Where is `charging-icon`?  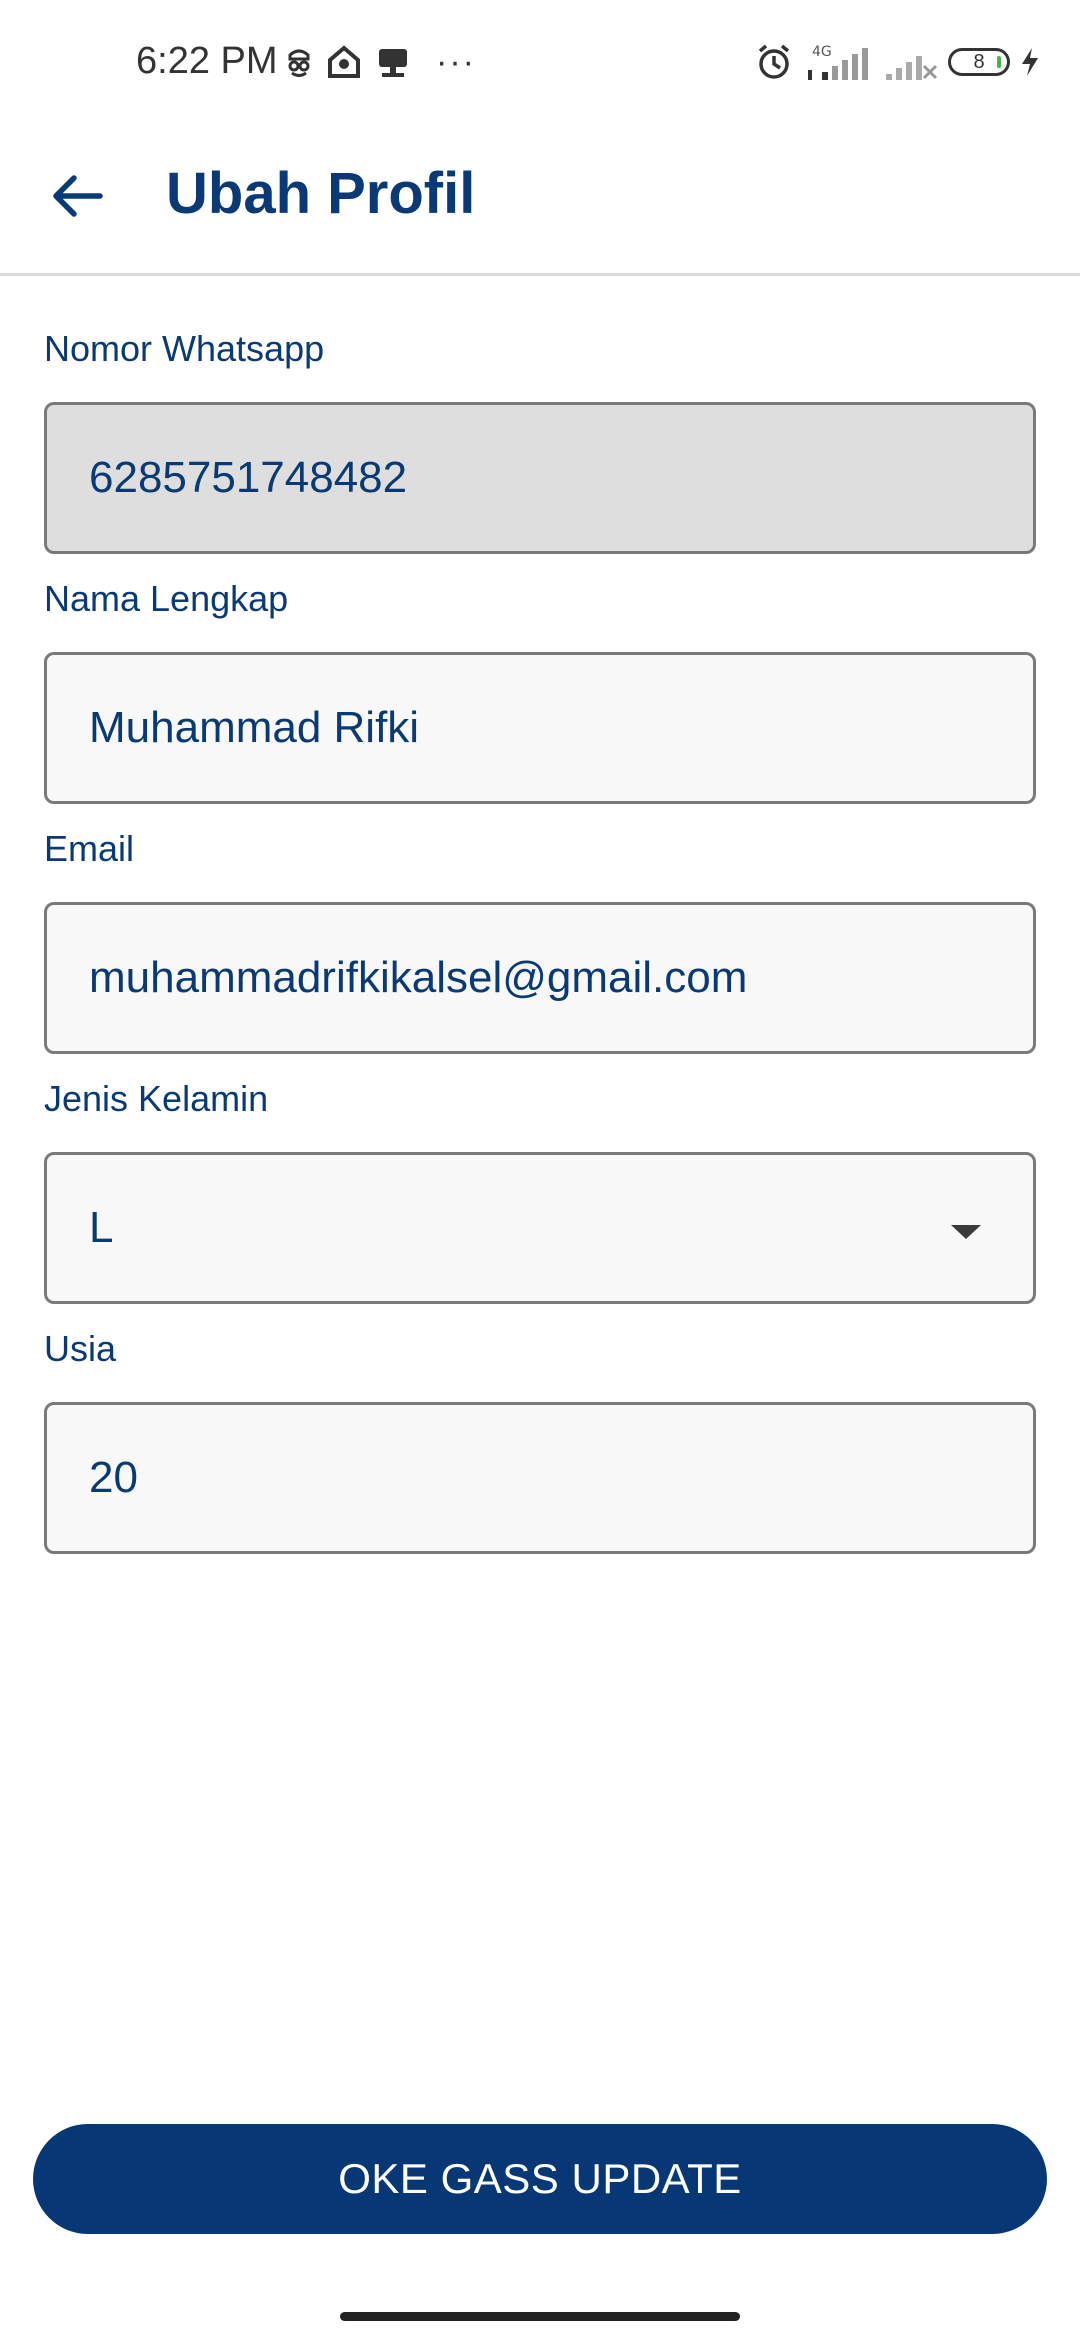 charging-icon is located at coordinates (1030, 62).